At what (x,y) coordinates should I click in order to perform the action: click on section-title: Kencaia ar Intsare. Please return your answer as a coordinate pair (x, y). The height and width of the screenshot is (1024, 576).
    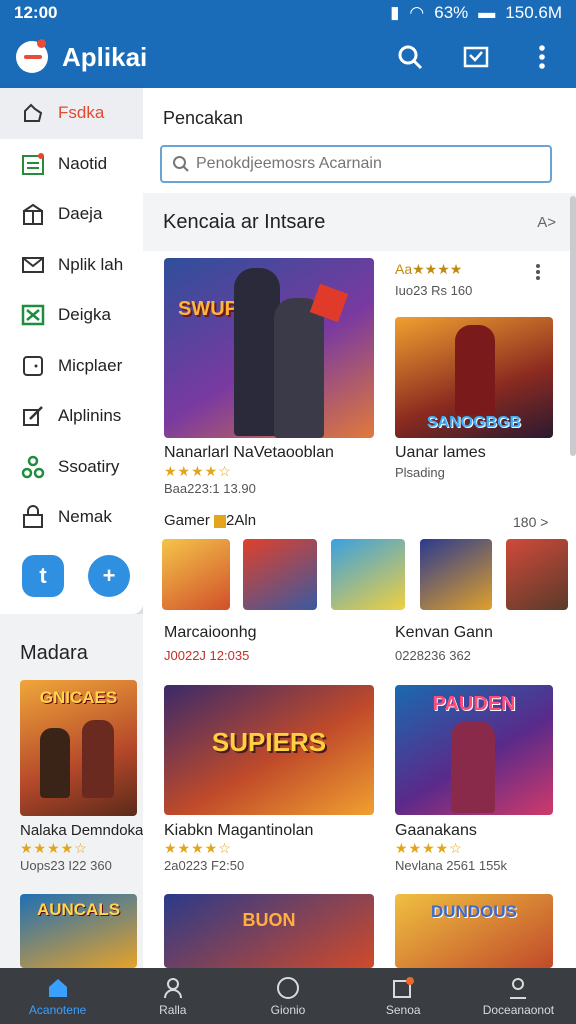
    Looking at the image, I should click on (244, 221).